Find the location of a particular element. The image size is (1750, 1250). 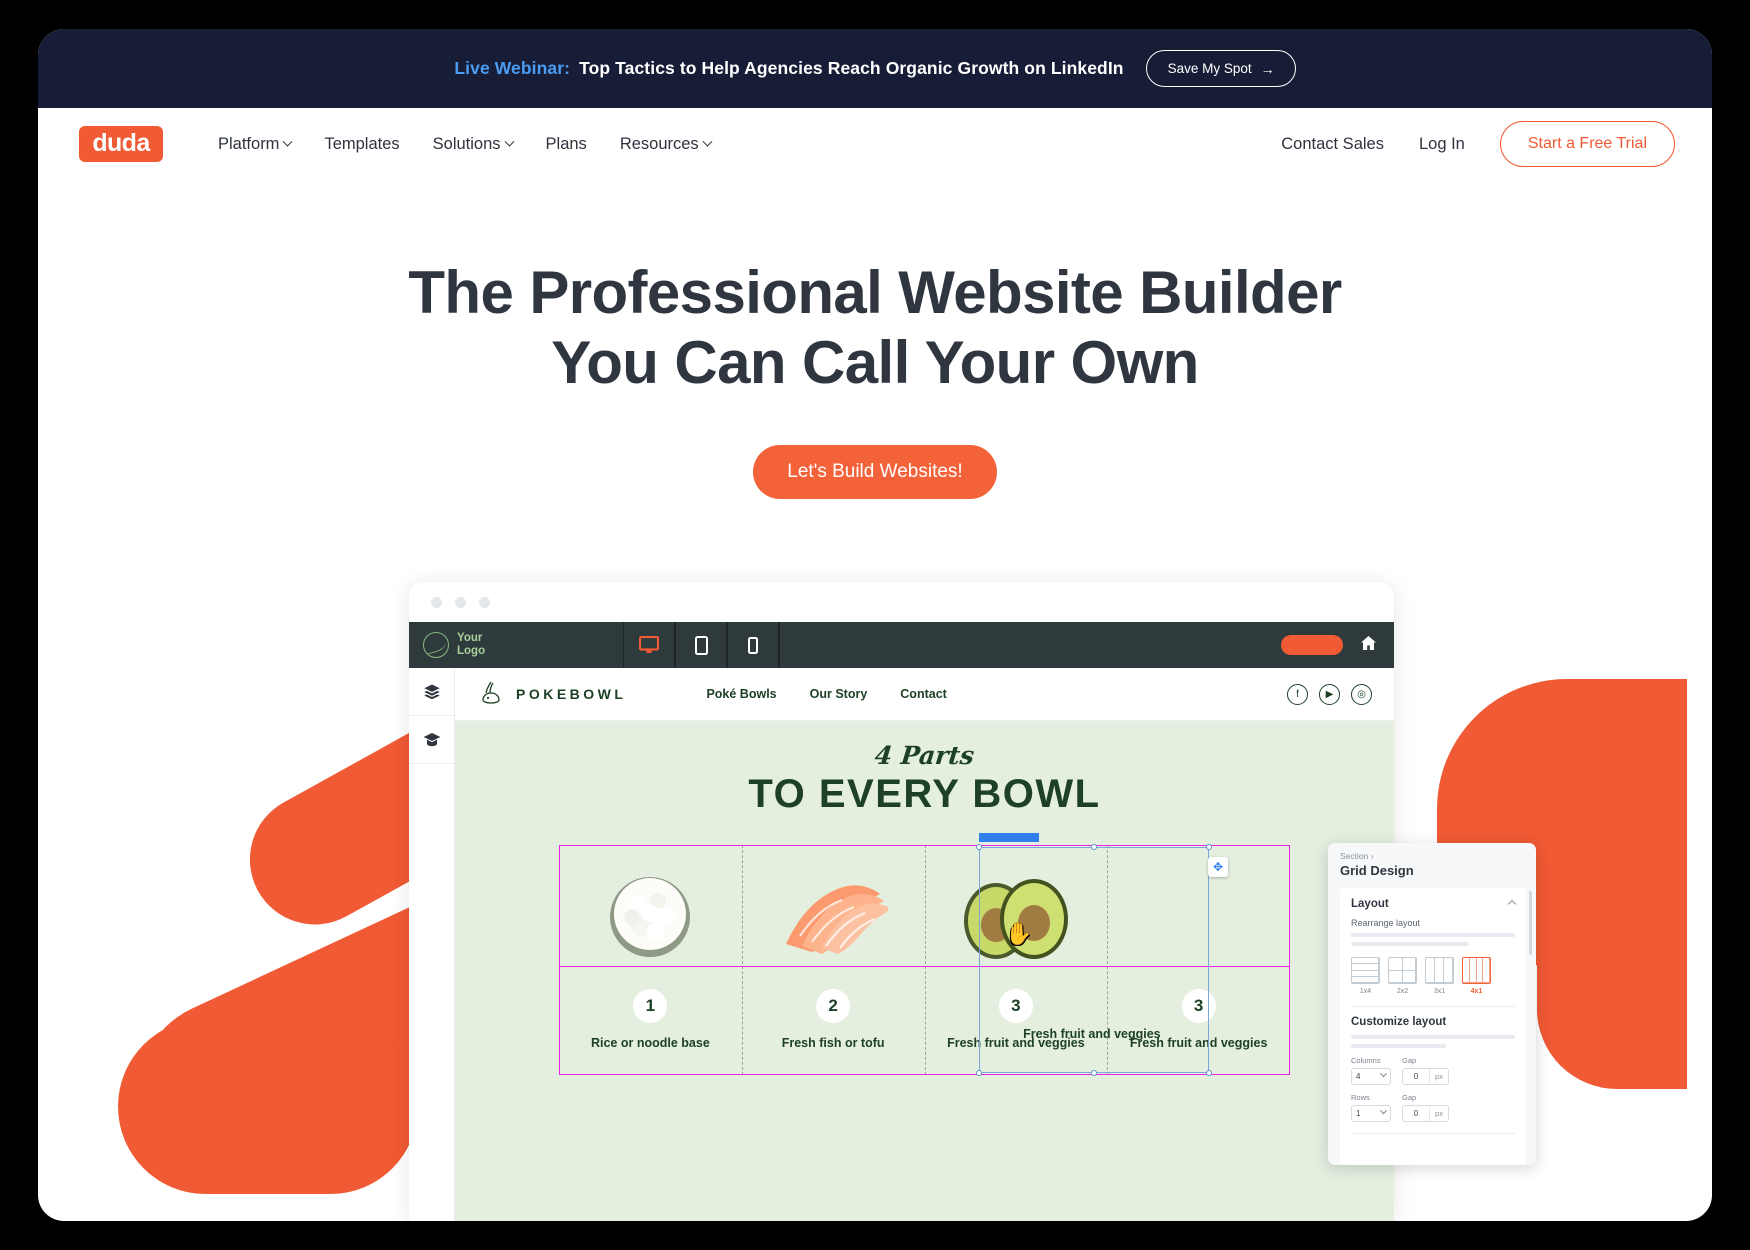

layout-label-3x1: 3x1 is located at coordinates (1439, 991).